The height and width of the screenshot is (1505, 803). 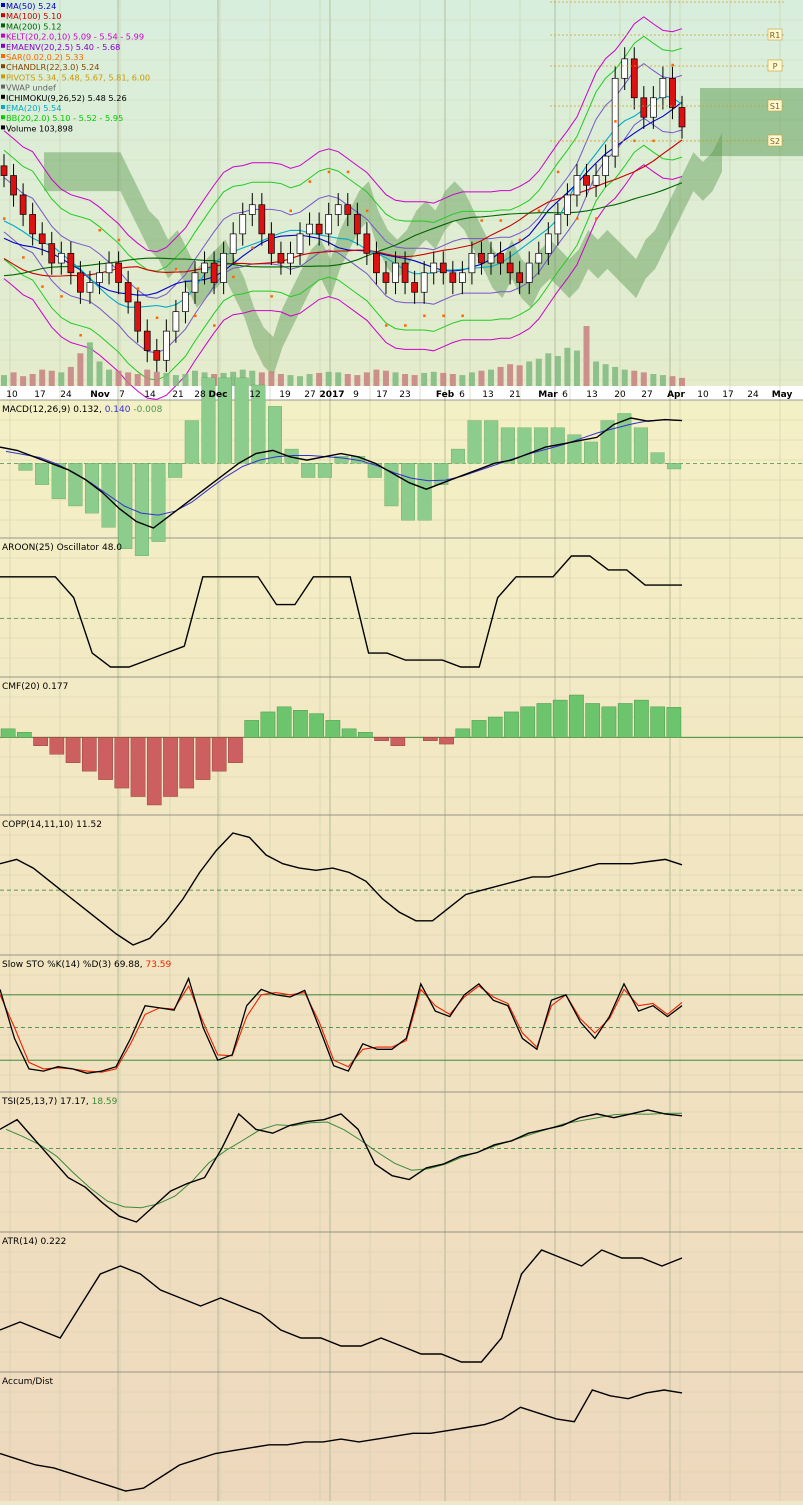 I want to click on pivot-label-r1: R1, so click(x=775, y=34).